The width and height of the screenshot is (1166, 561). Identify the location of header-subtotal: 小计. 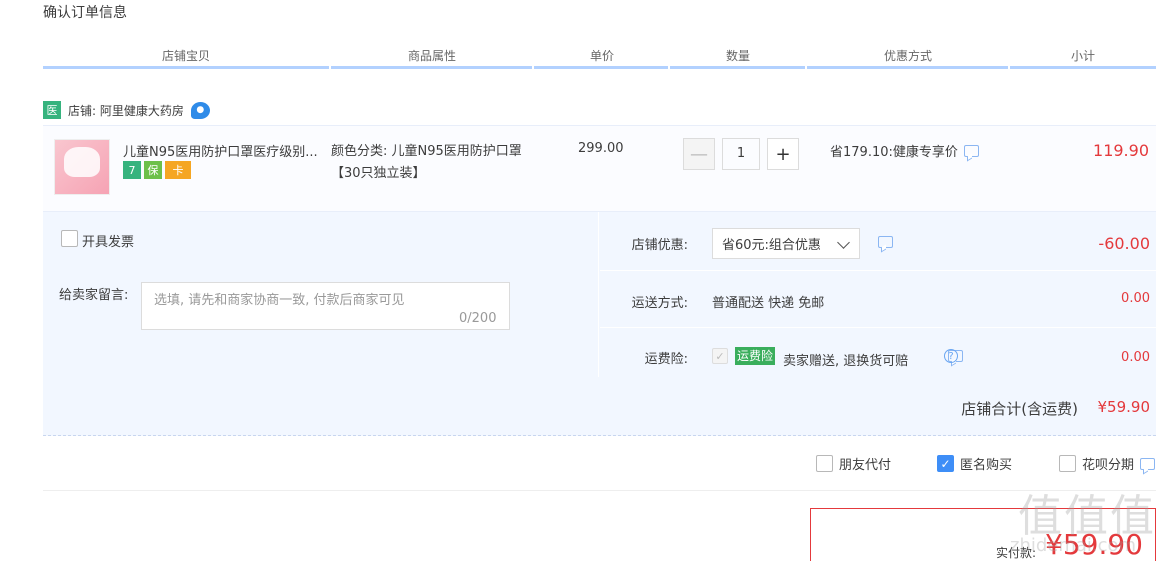
(1082, 56).